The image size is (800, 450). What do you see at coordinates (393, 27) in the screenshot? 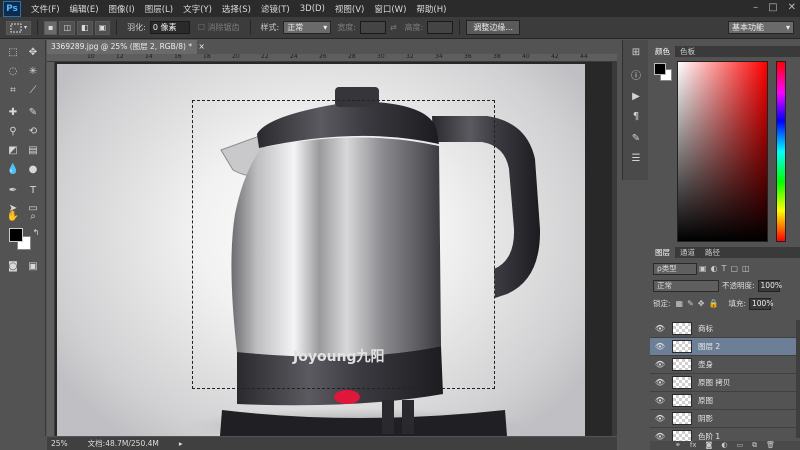
I see `swap-icon: ⇄` at bounding box center [393, 27].